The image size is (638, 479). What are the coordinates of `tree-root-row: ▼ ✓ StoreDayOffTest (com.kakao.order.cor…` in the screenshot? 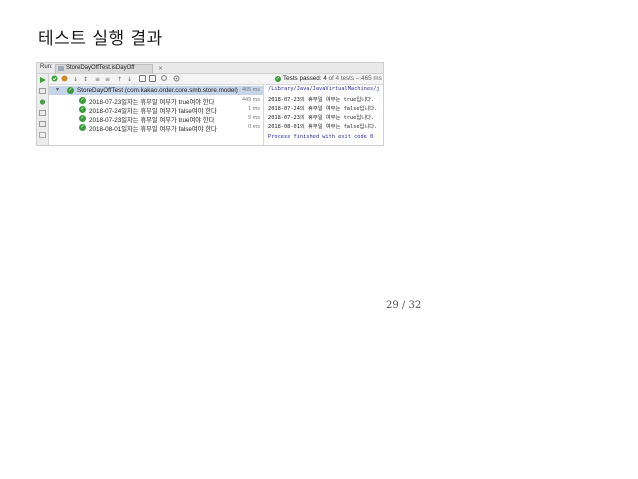 It's located at (156, 90).